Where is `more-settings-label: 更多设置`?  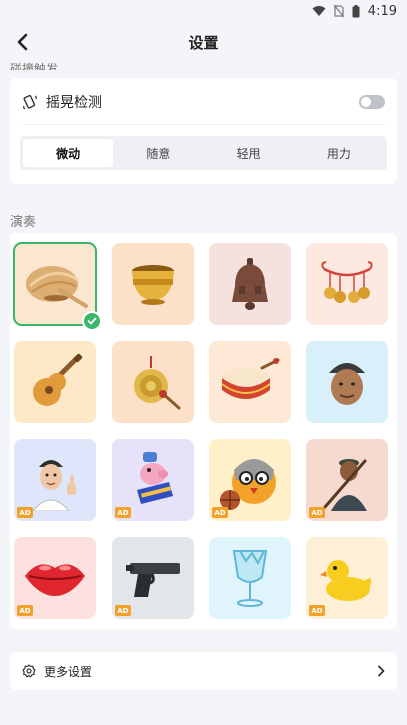
more-settings-label: 更多设置 is located at coordinates (68, 671).